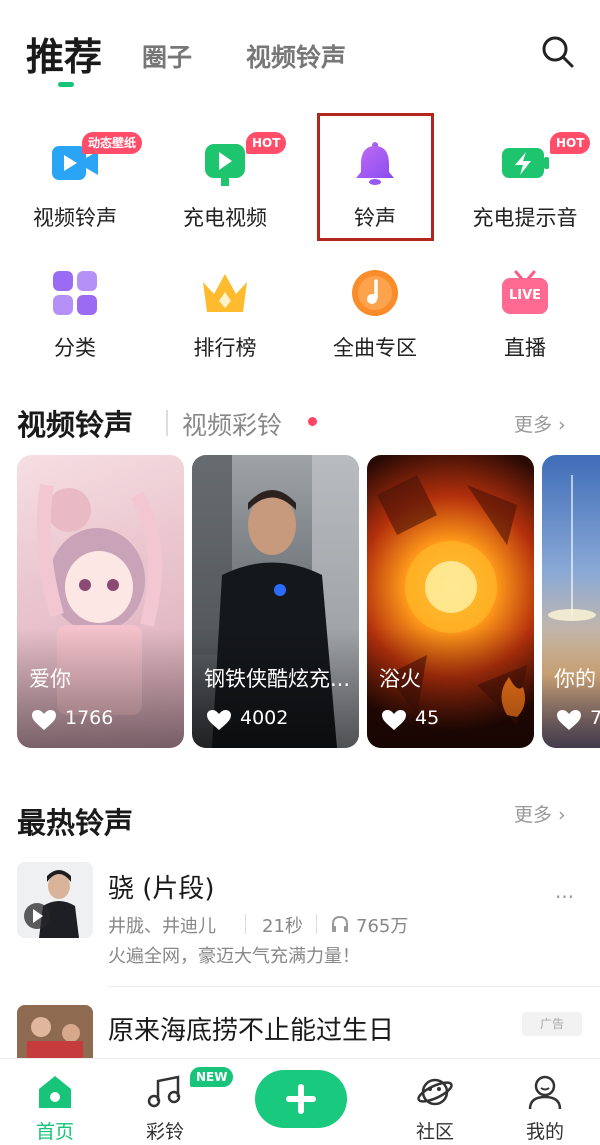  I want to click on profile-icon, so click(545, 1092).